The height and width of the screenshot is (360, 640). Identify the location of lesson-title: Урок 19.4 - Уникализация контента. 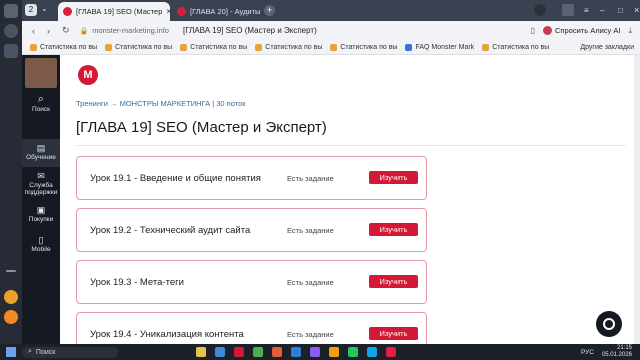
(167, 334).